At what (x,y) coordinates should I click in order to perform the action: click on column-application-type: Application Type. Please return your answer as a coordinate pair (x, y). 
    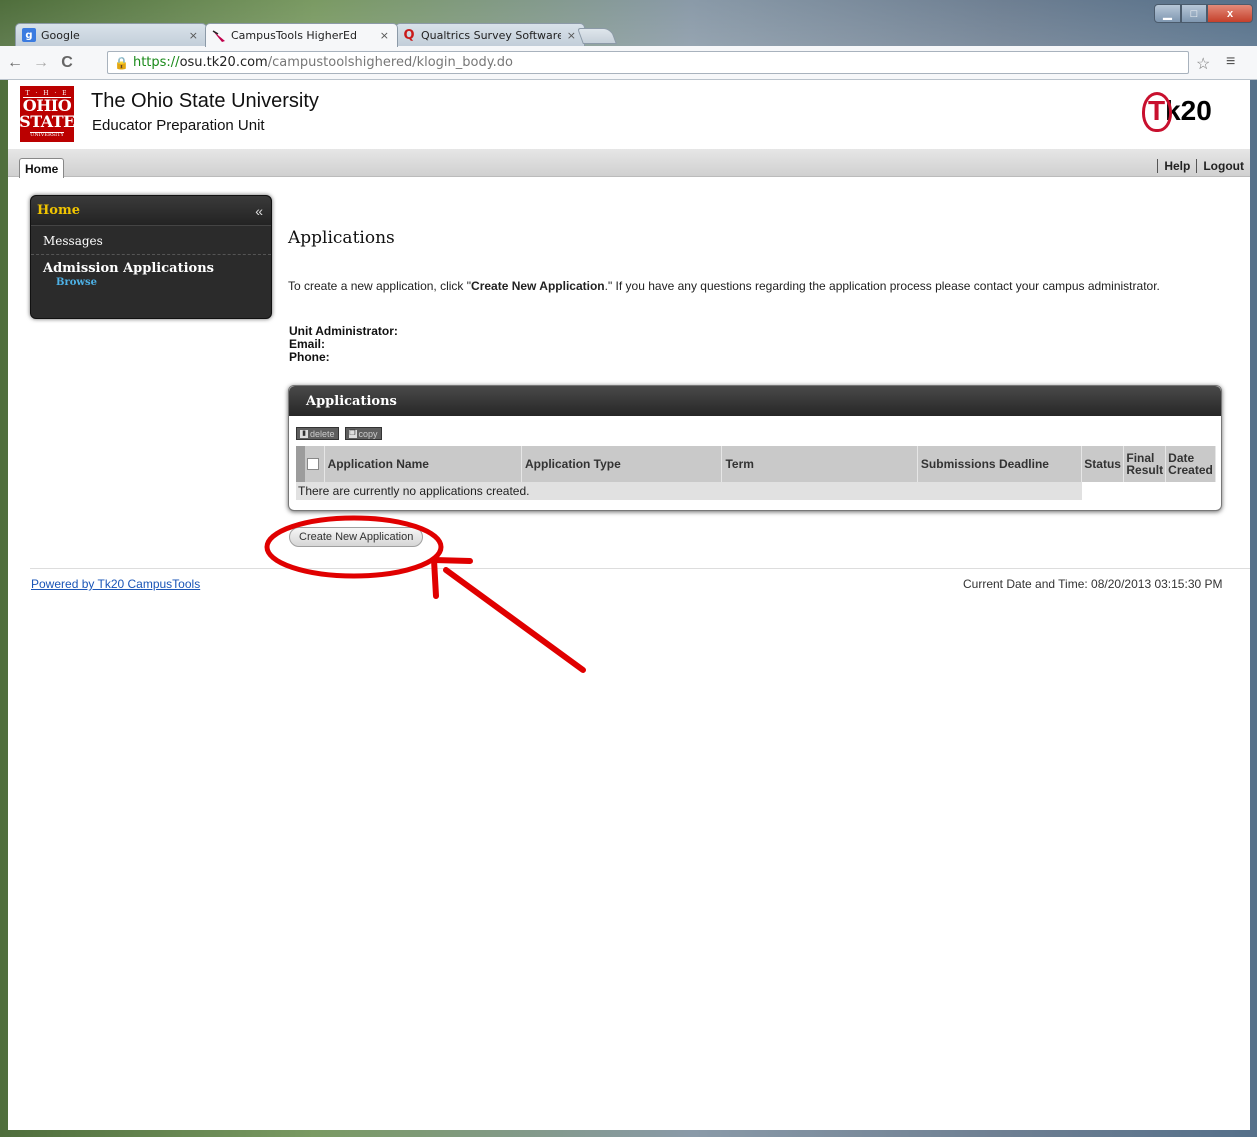
    Looking at the image, I should click on (622, 464).